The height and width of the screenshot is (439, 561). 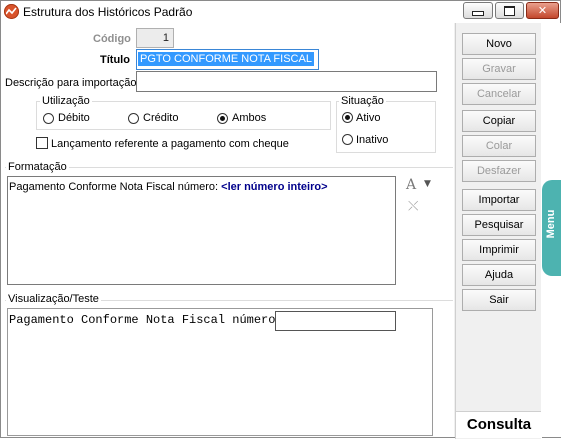 What do you see at coordinates (115, 60) in the screenshot?
I see `titulo-label: Título` at bounding box center [115, 60].